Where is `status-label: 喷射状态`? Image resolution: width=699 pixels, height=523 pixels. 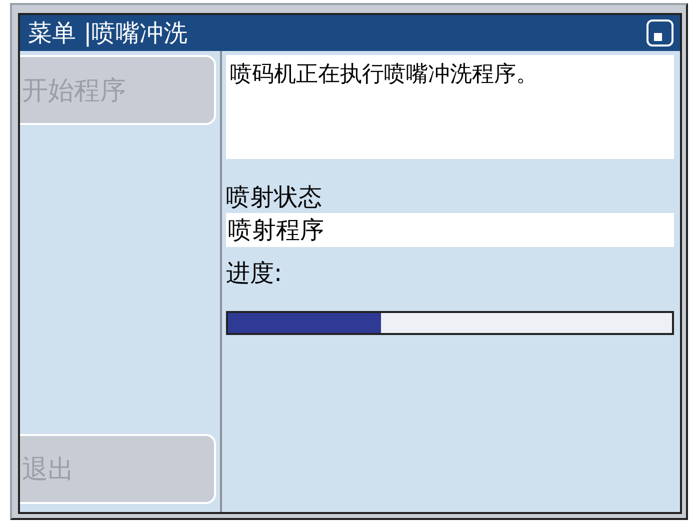 status-label: 喷射状态 is located at coordinates (274, 197).